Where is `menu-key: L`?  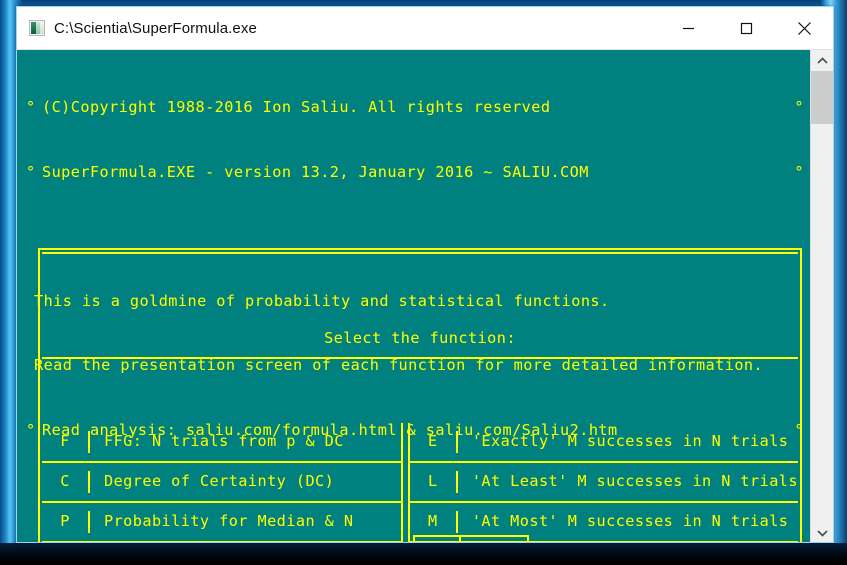
menu-key: L is located at coordinates (434, 482).